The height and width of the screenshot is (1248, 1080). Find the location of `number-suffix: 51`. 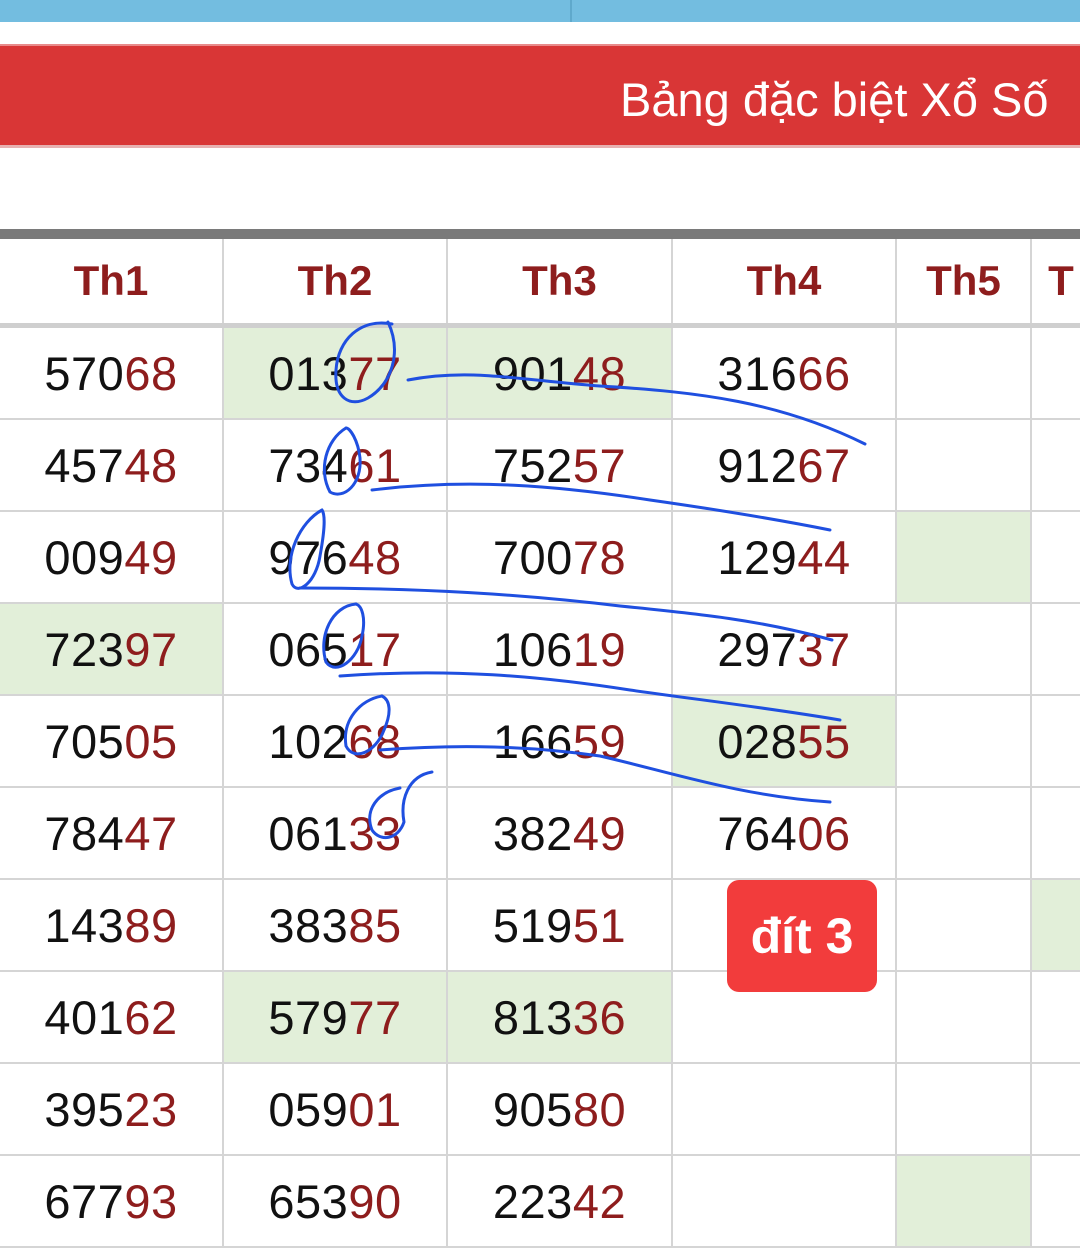

number-suffix: 51 is located at coordinates (599, 925).